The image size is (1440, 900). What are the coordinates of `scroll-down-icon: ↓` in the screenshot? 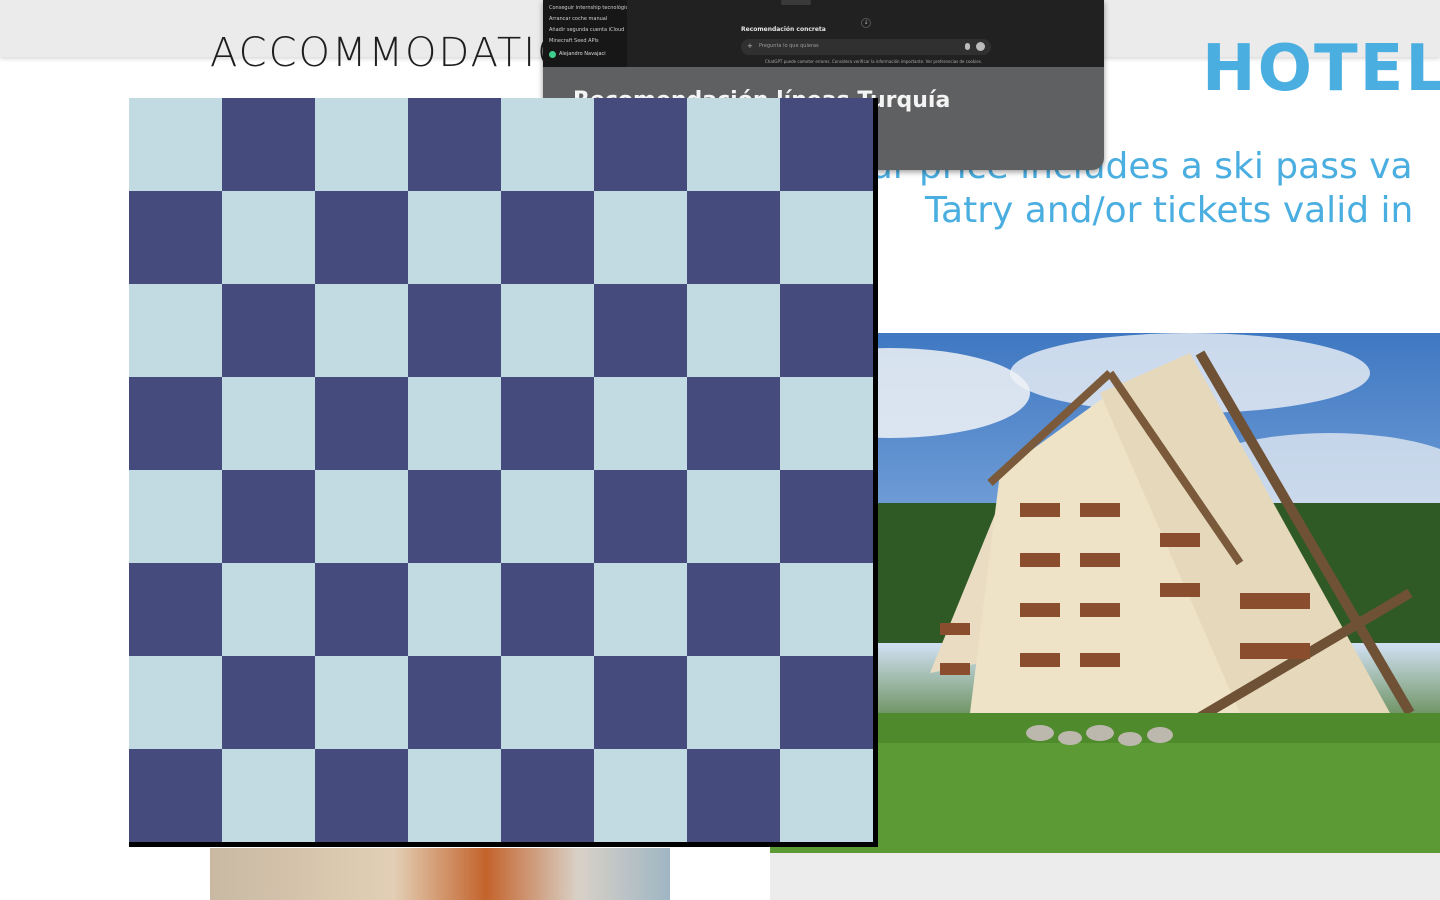 It's located at (866, 23).